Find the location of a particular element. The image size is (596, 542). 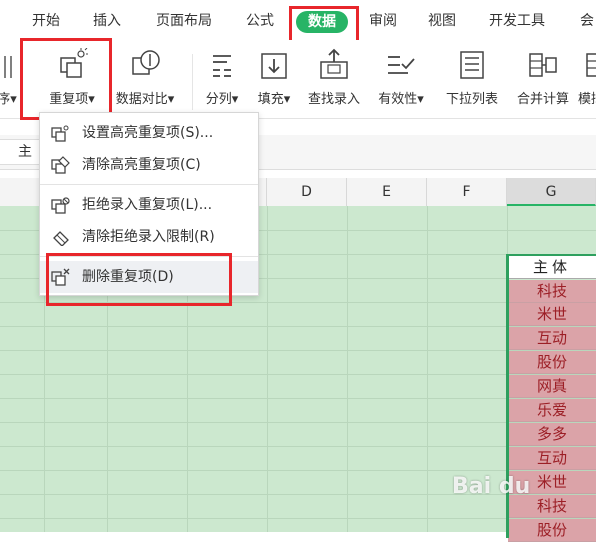

menu-item-view: 视图 is located at coordinates (442, 21).